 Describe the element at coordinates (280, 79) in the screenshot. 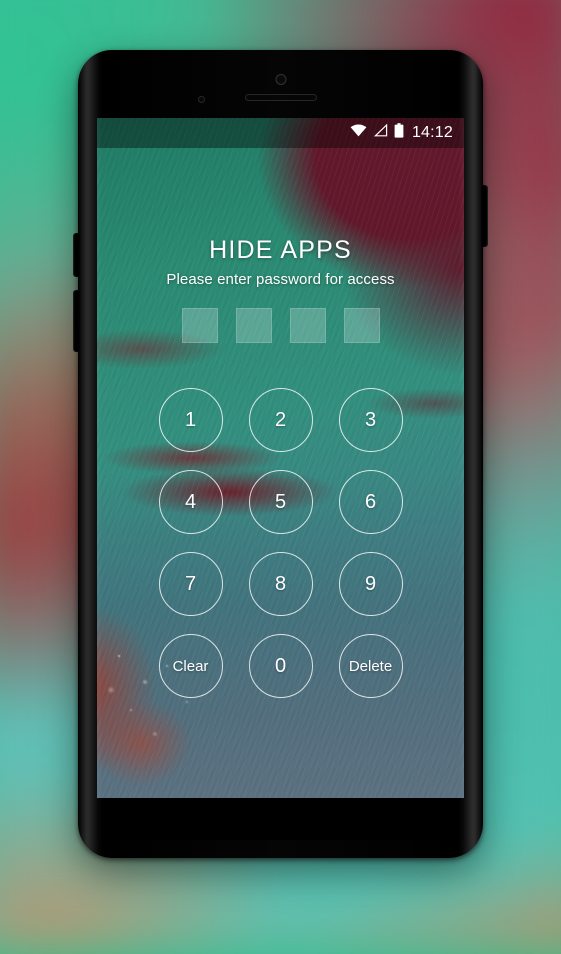

I see `front-camera-icon` at that location.